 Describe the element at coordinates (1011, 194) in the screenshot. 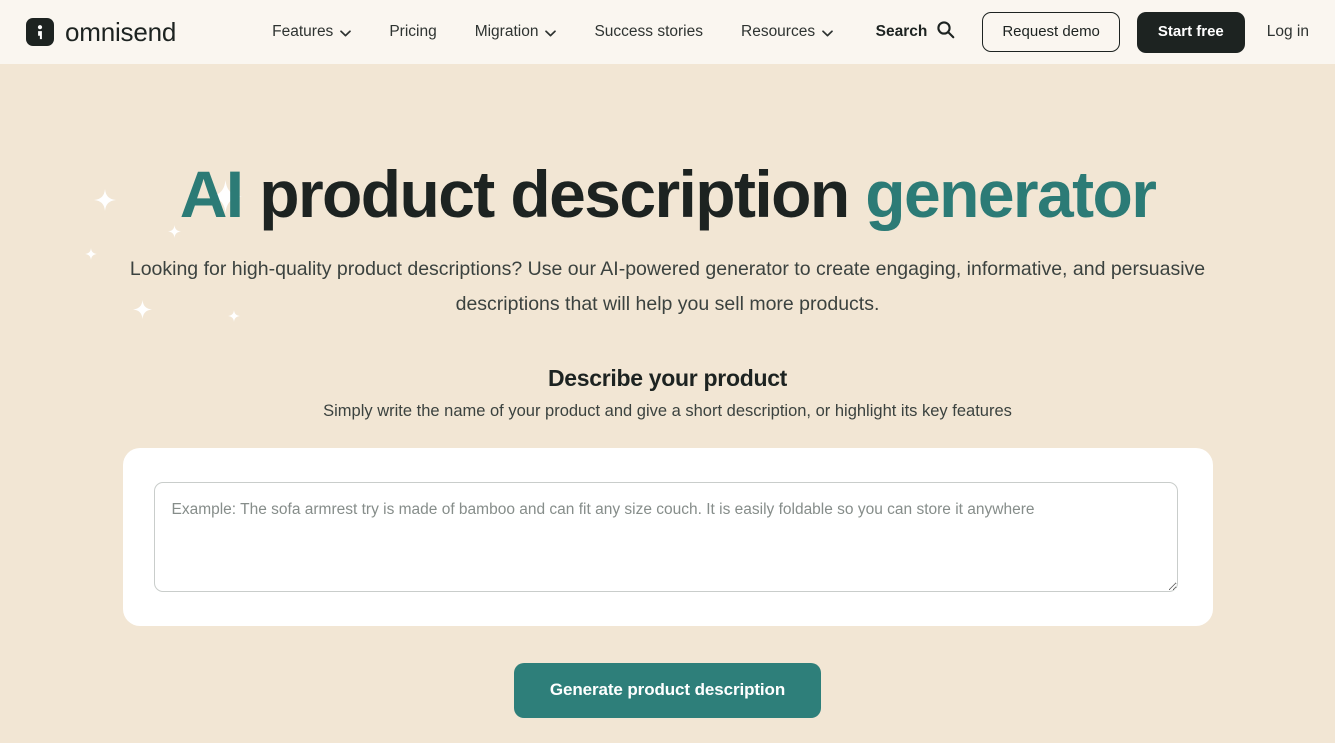

I see `page-title-accent-end: generator` at that location.